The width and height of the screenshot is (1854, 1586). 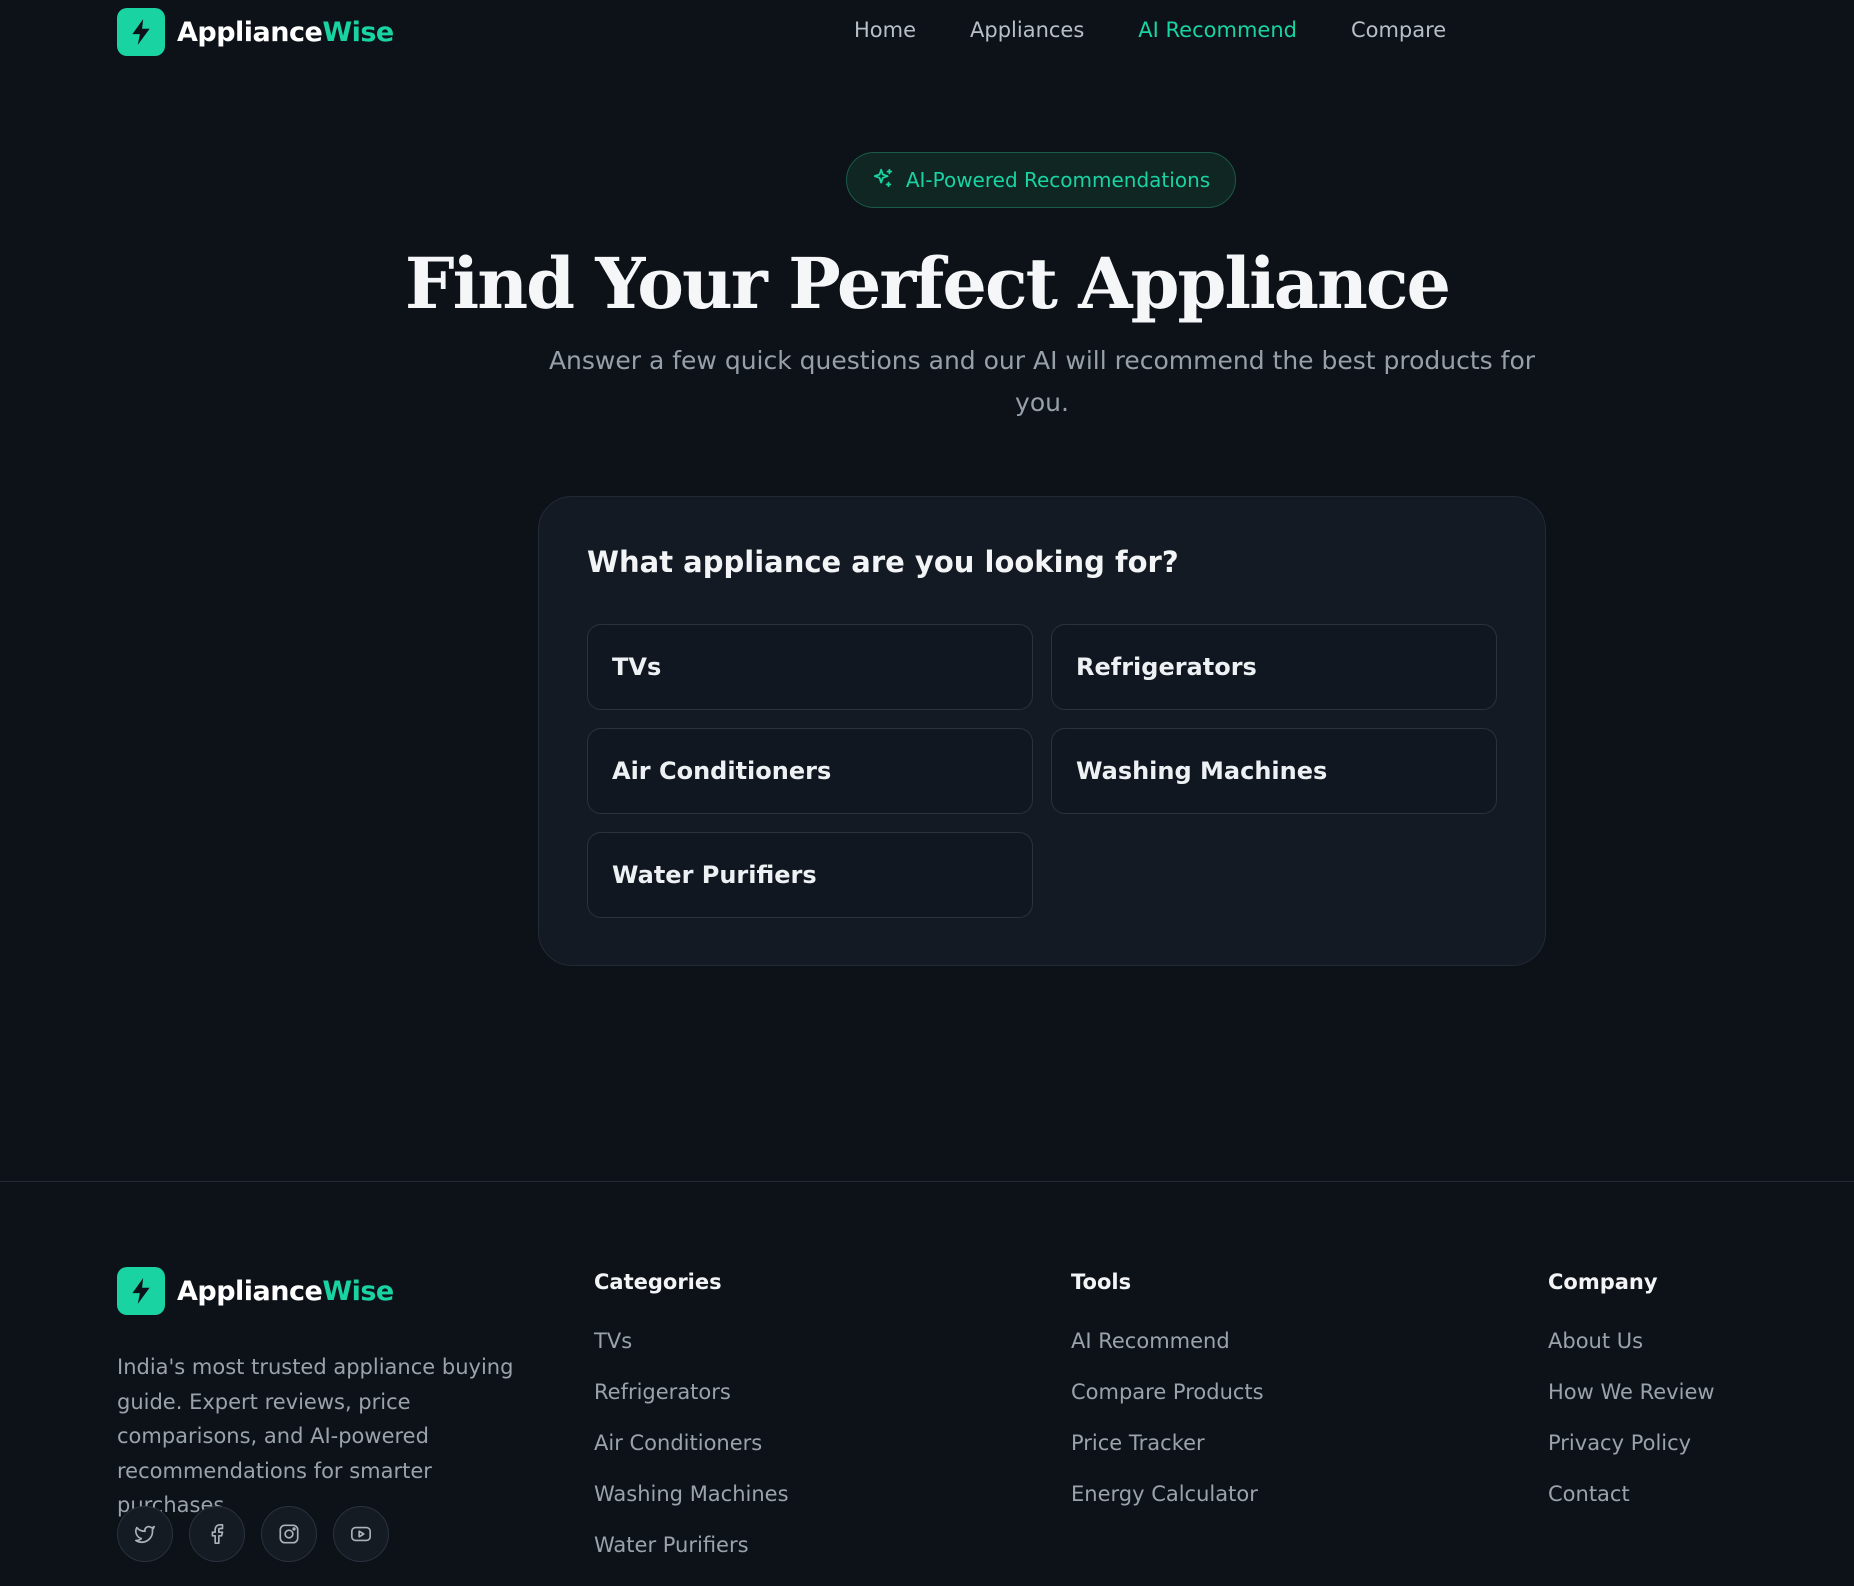 What do you see at coordinates (1603, 1282) in the screenshot?
I see `footer-company-title: Company` at bounding box center [1603, 1282].